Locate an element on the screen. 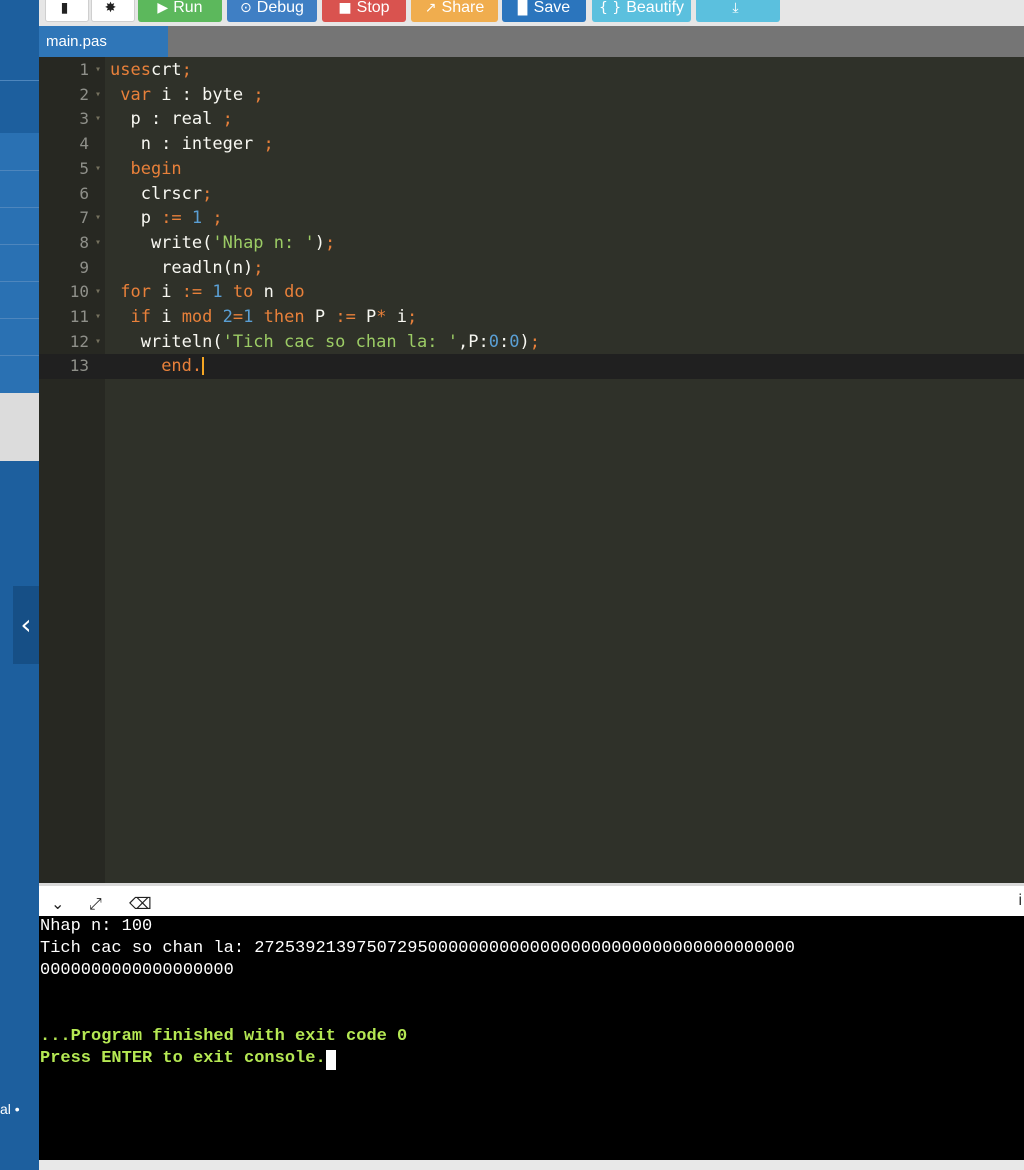 This screenshot has width=1024, height=1170. expand-icon: ⤢ is located at coordinates (95, 904).